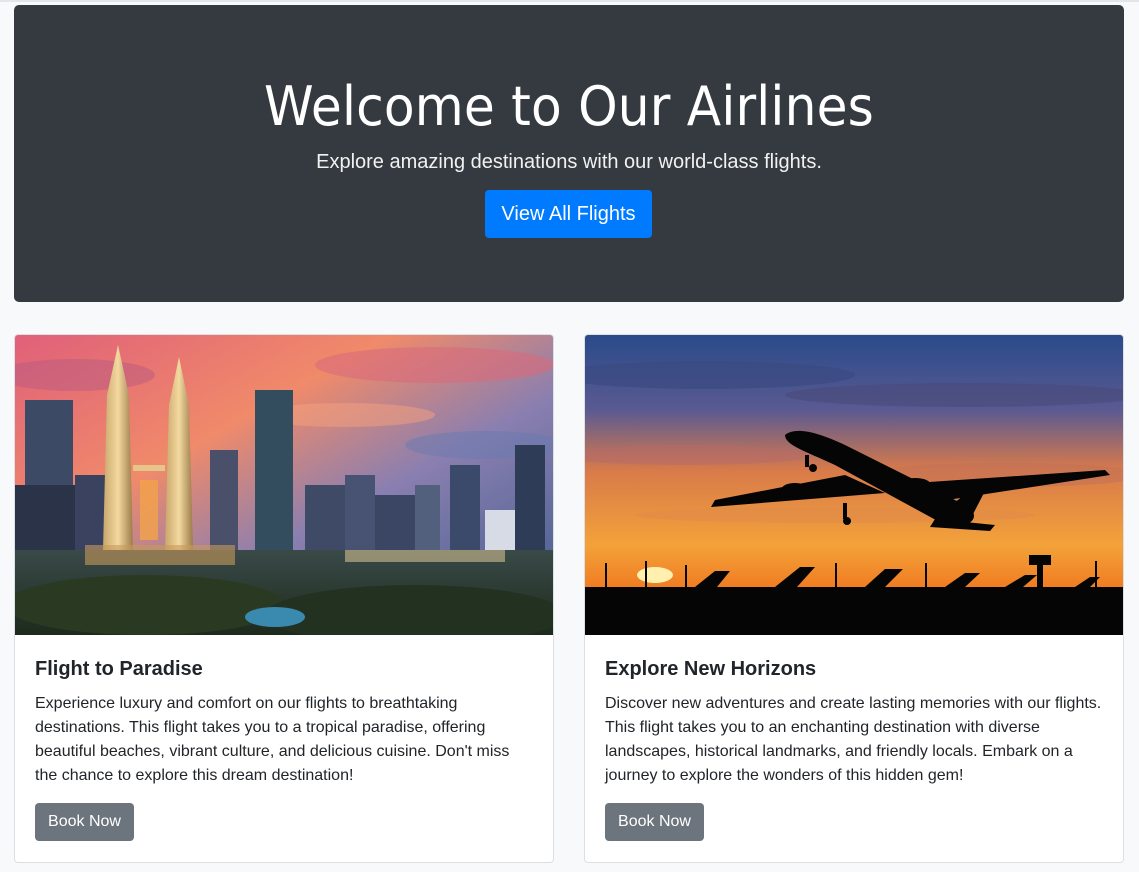 The height and width of the screenshot is (872, 1139). What do you see at coordinates (569, 1) in the screenshot?
I see `top-divider` at bounding box center [569, 1].